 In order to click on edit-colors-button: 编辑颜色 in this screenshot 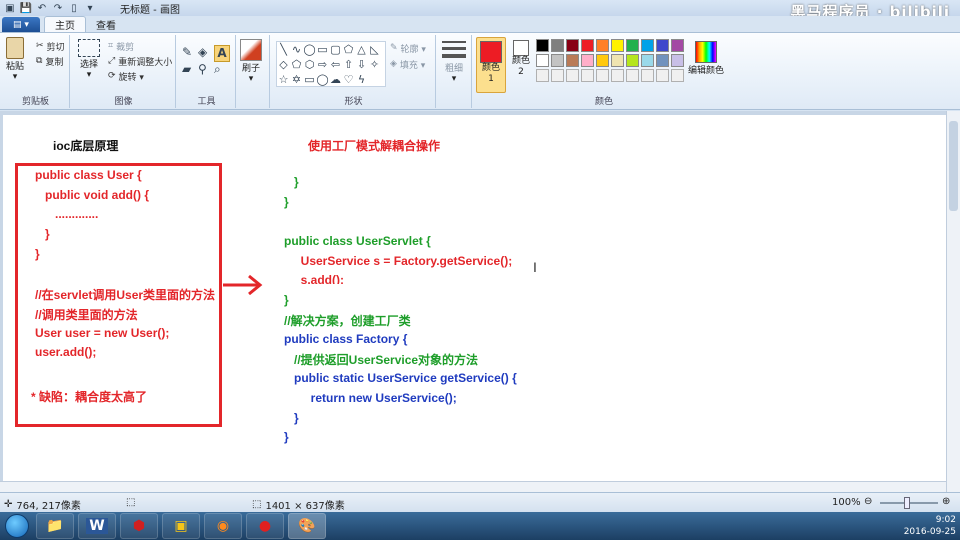, I will do `click(706, 58)`.